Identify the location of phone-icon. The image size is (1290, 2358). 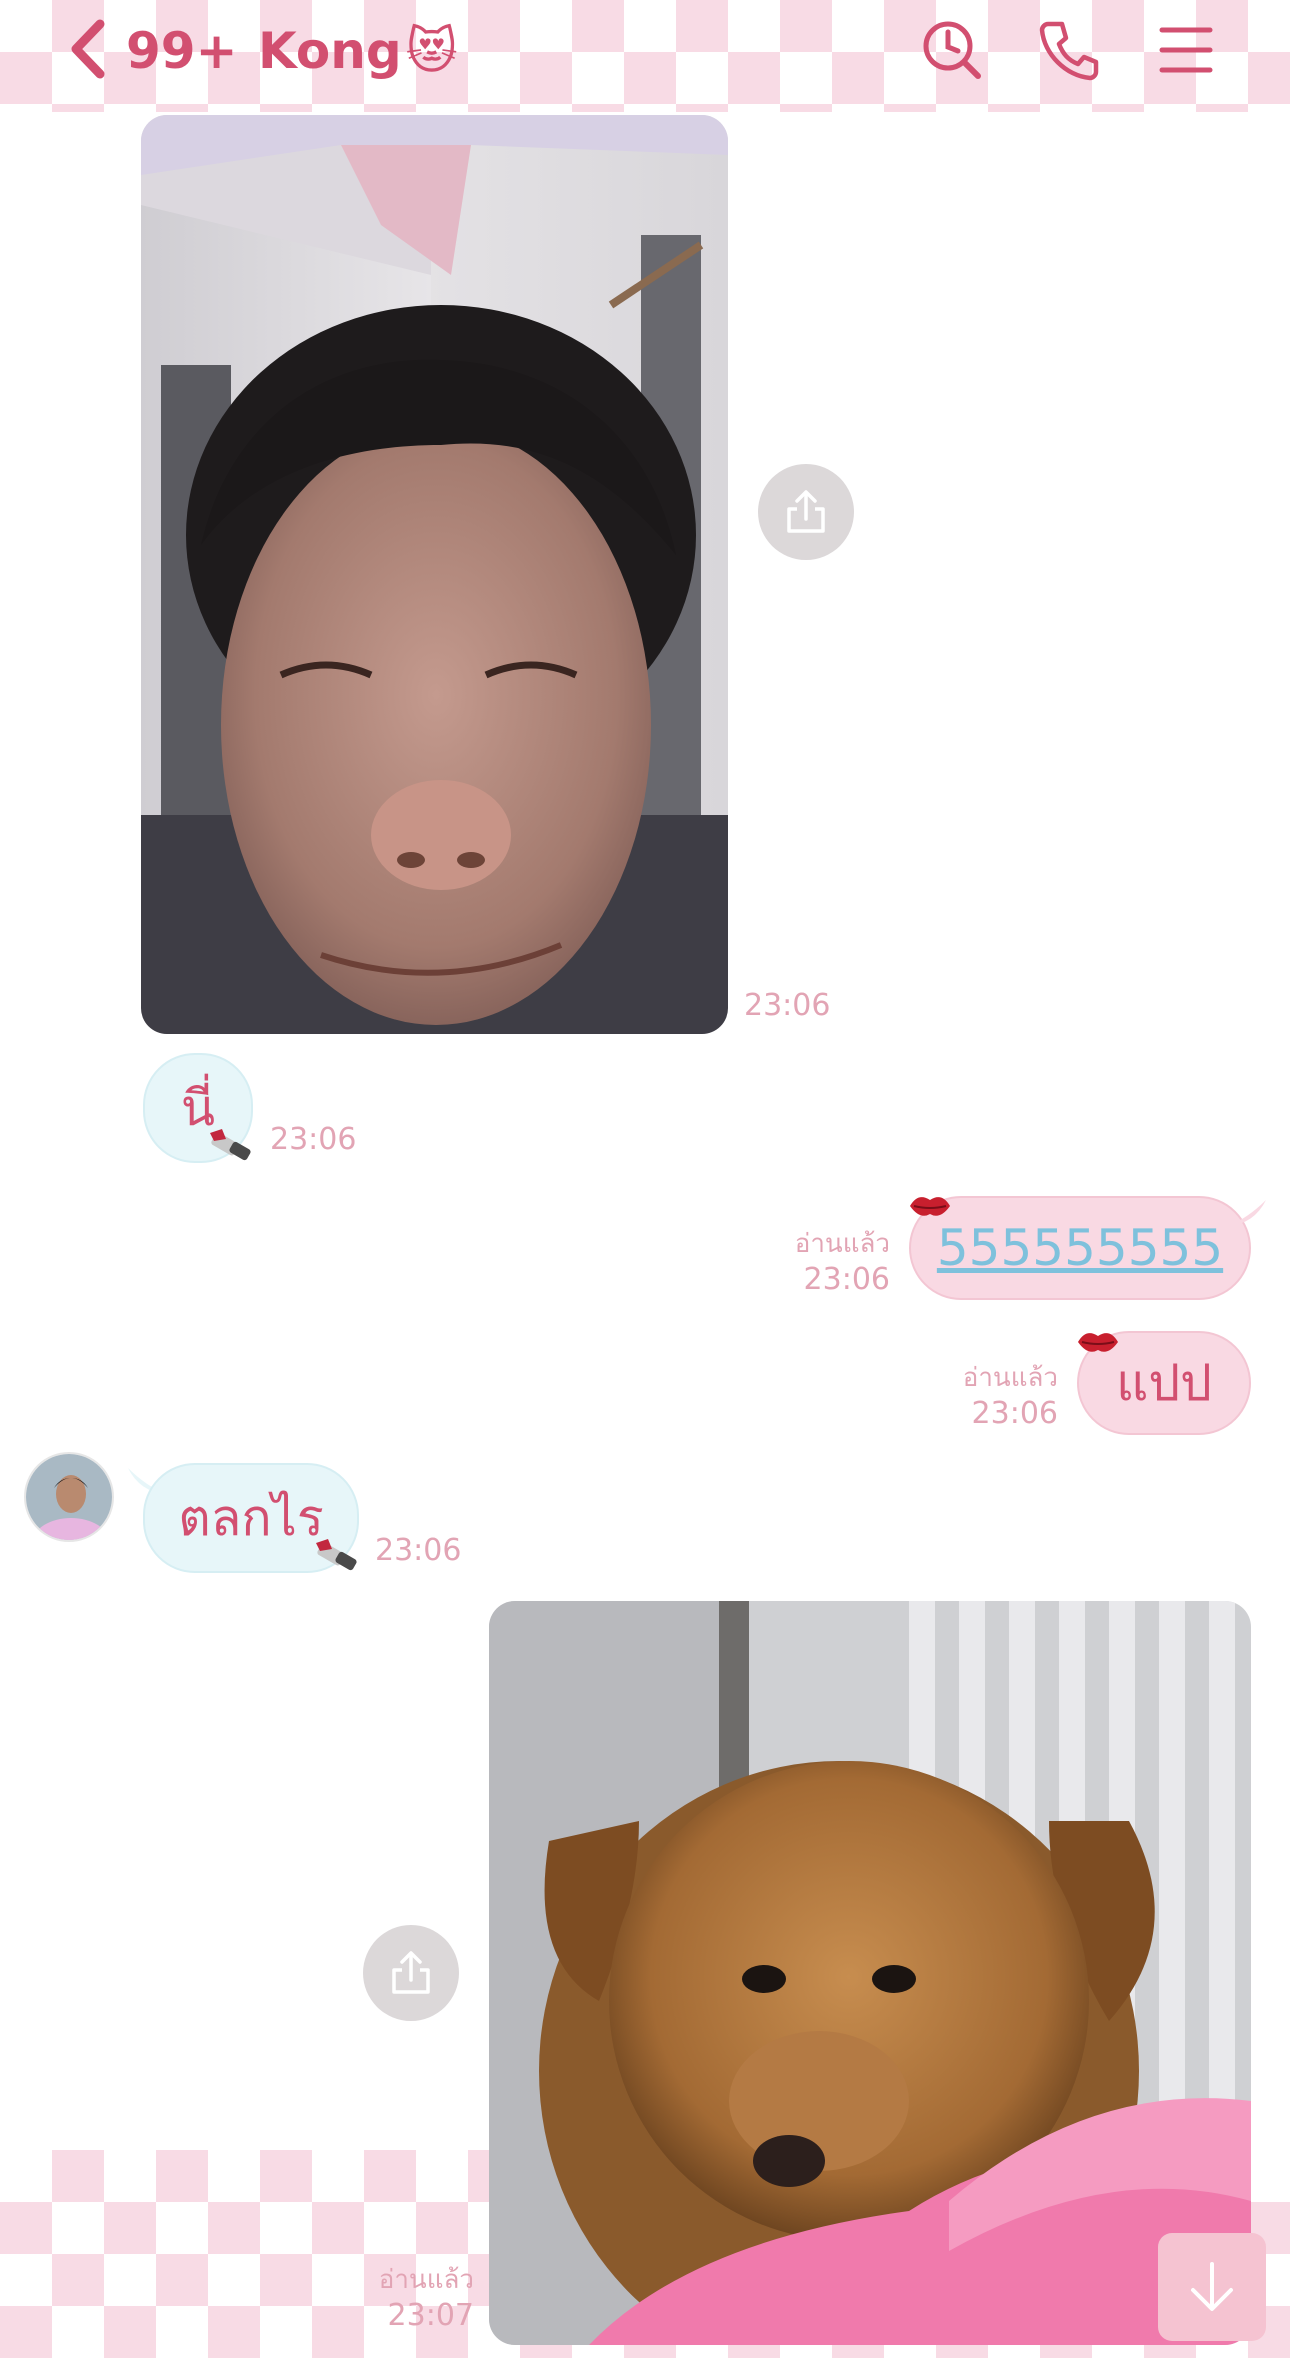
(1070, 50).